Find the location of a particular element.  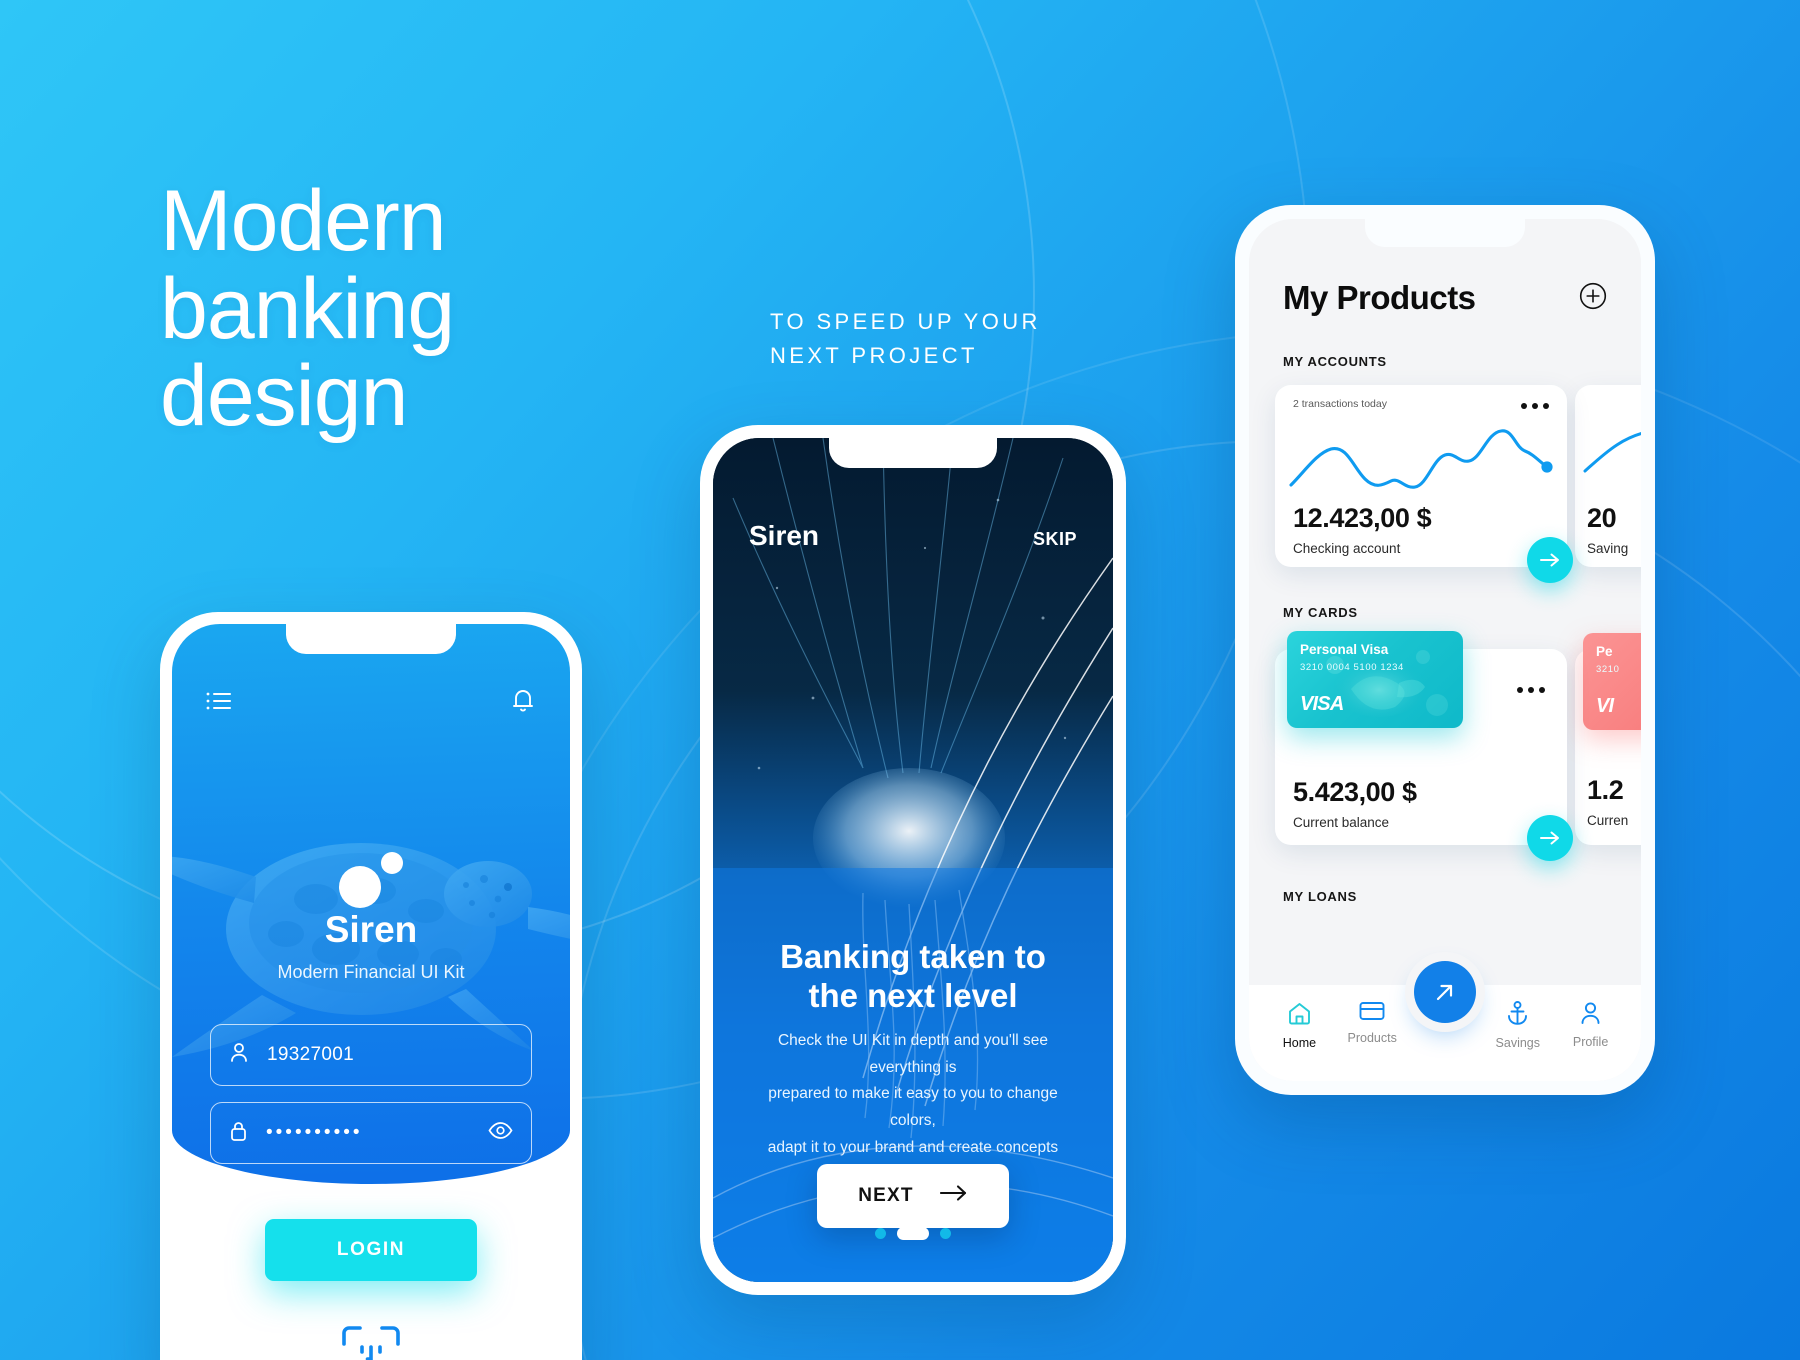

tab-home-label: Home is located at coordinates (1299, 1043).